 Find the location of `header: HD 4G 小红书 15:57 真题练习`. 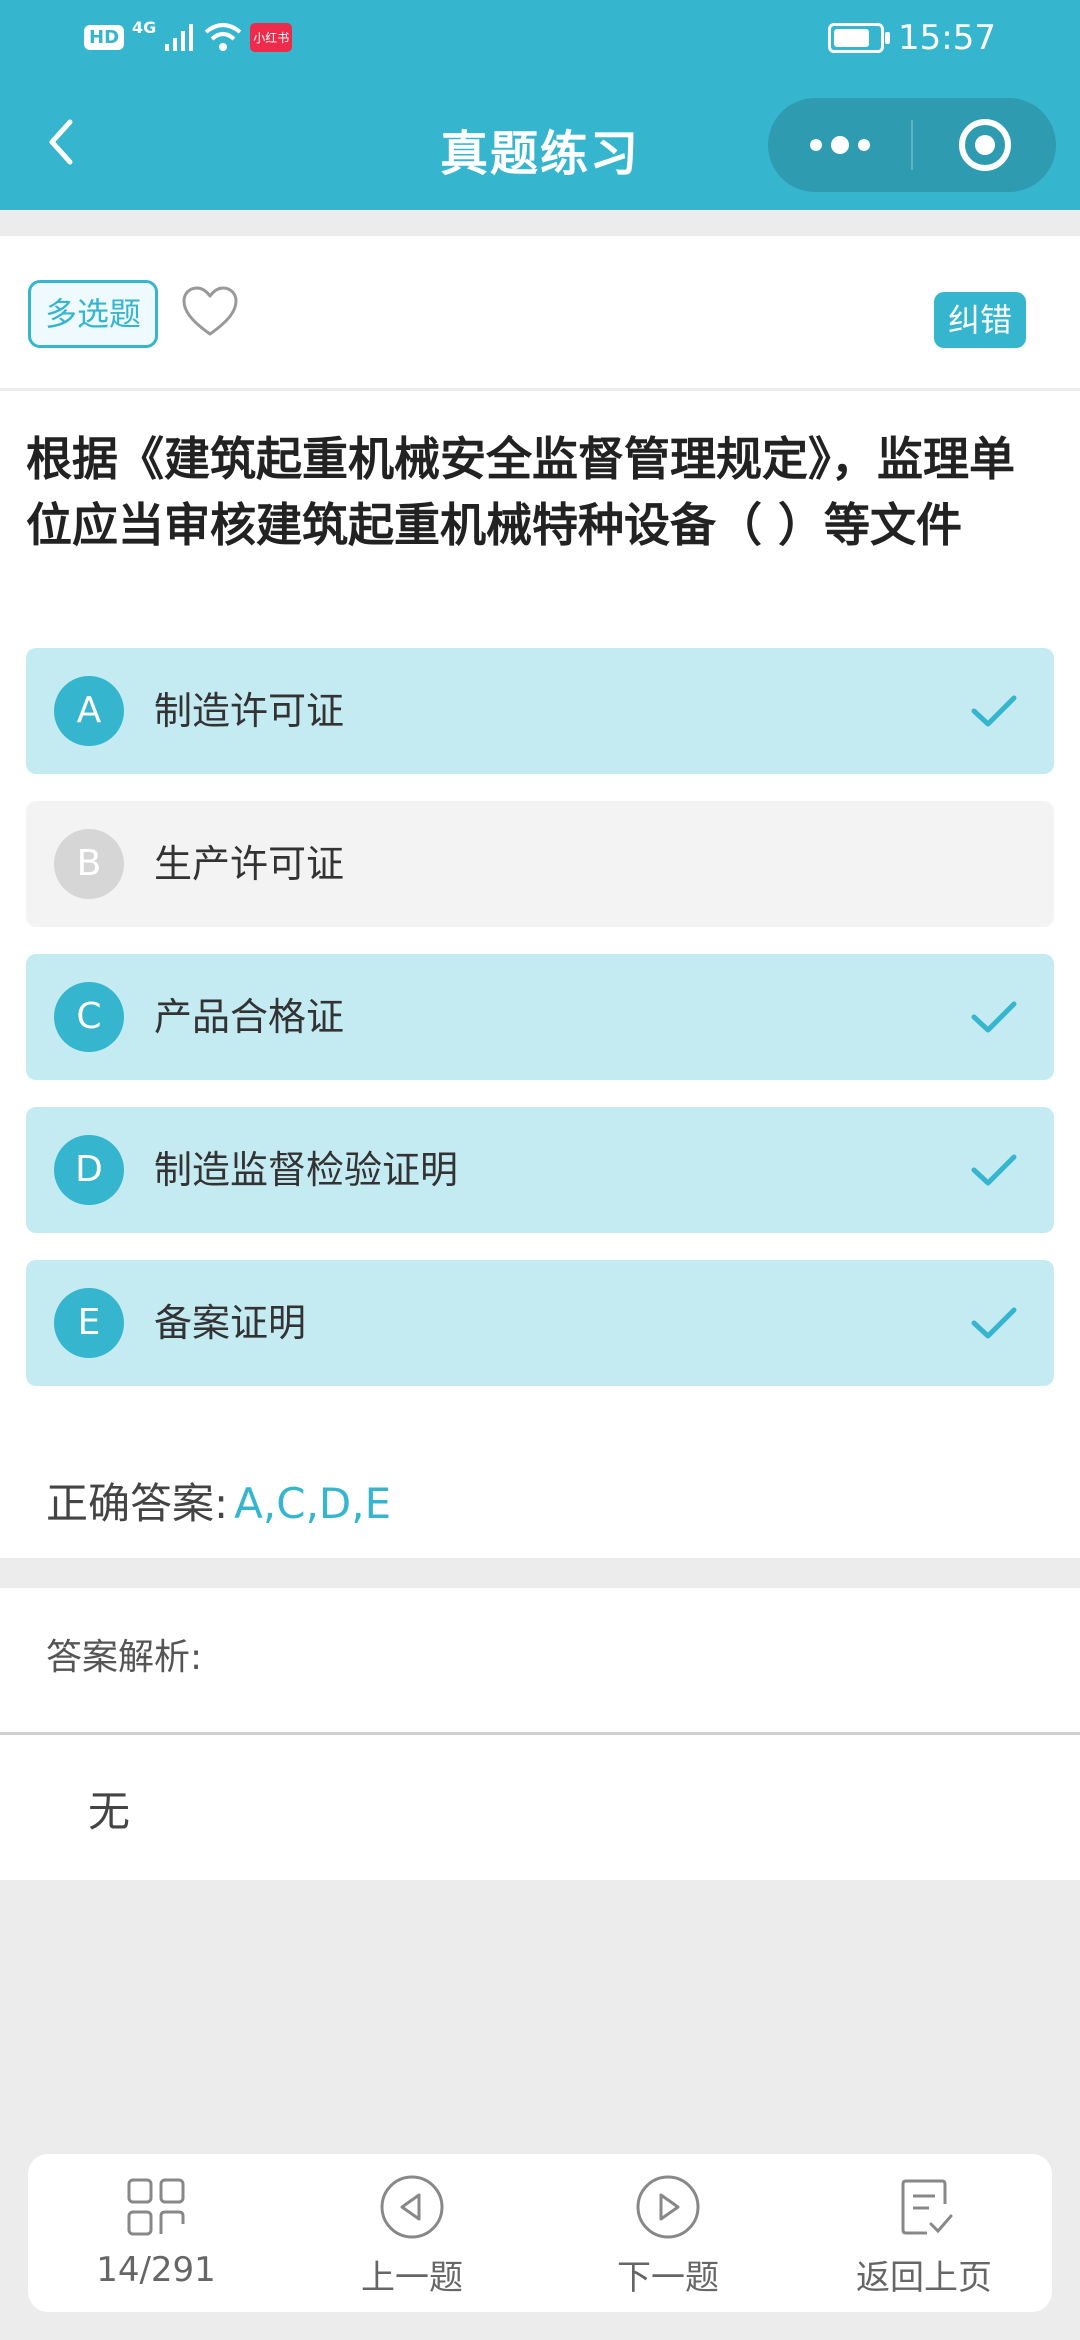

header: HD 4G 小红书 15:57 真题练习 is located at coordinates (540, 105).